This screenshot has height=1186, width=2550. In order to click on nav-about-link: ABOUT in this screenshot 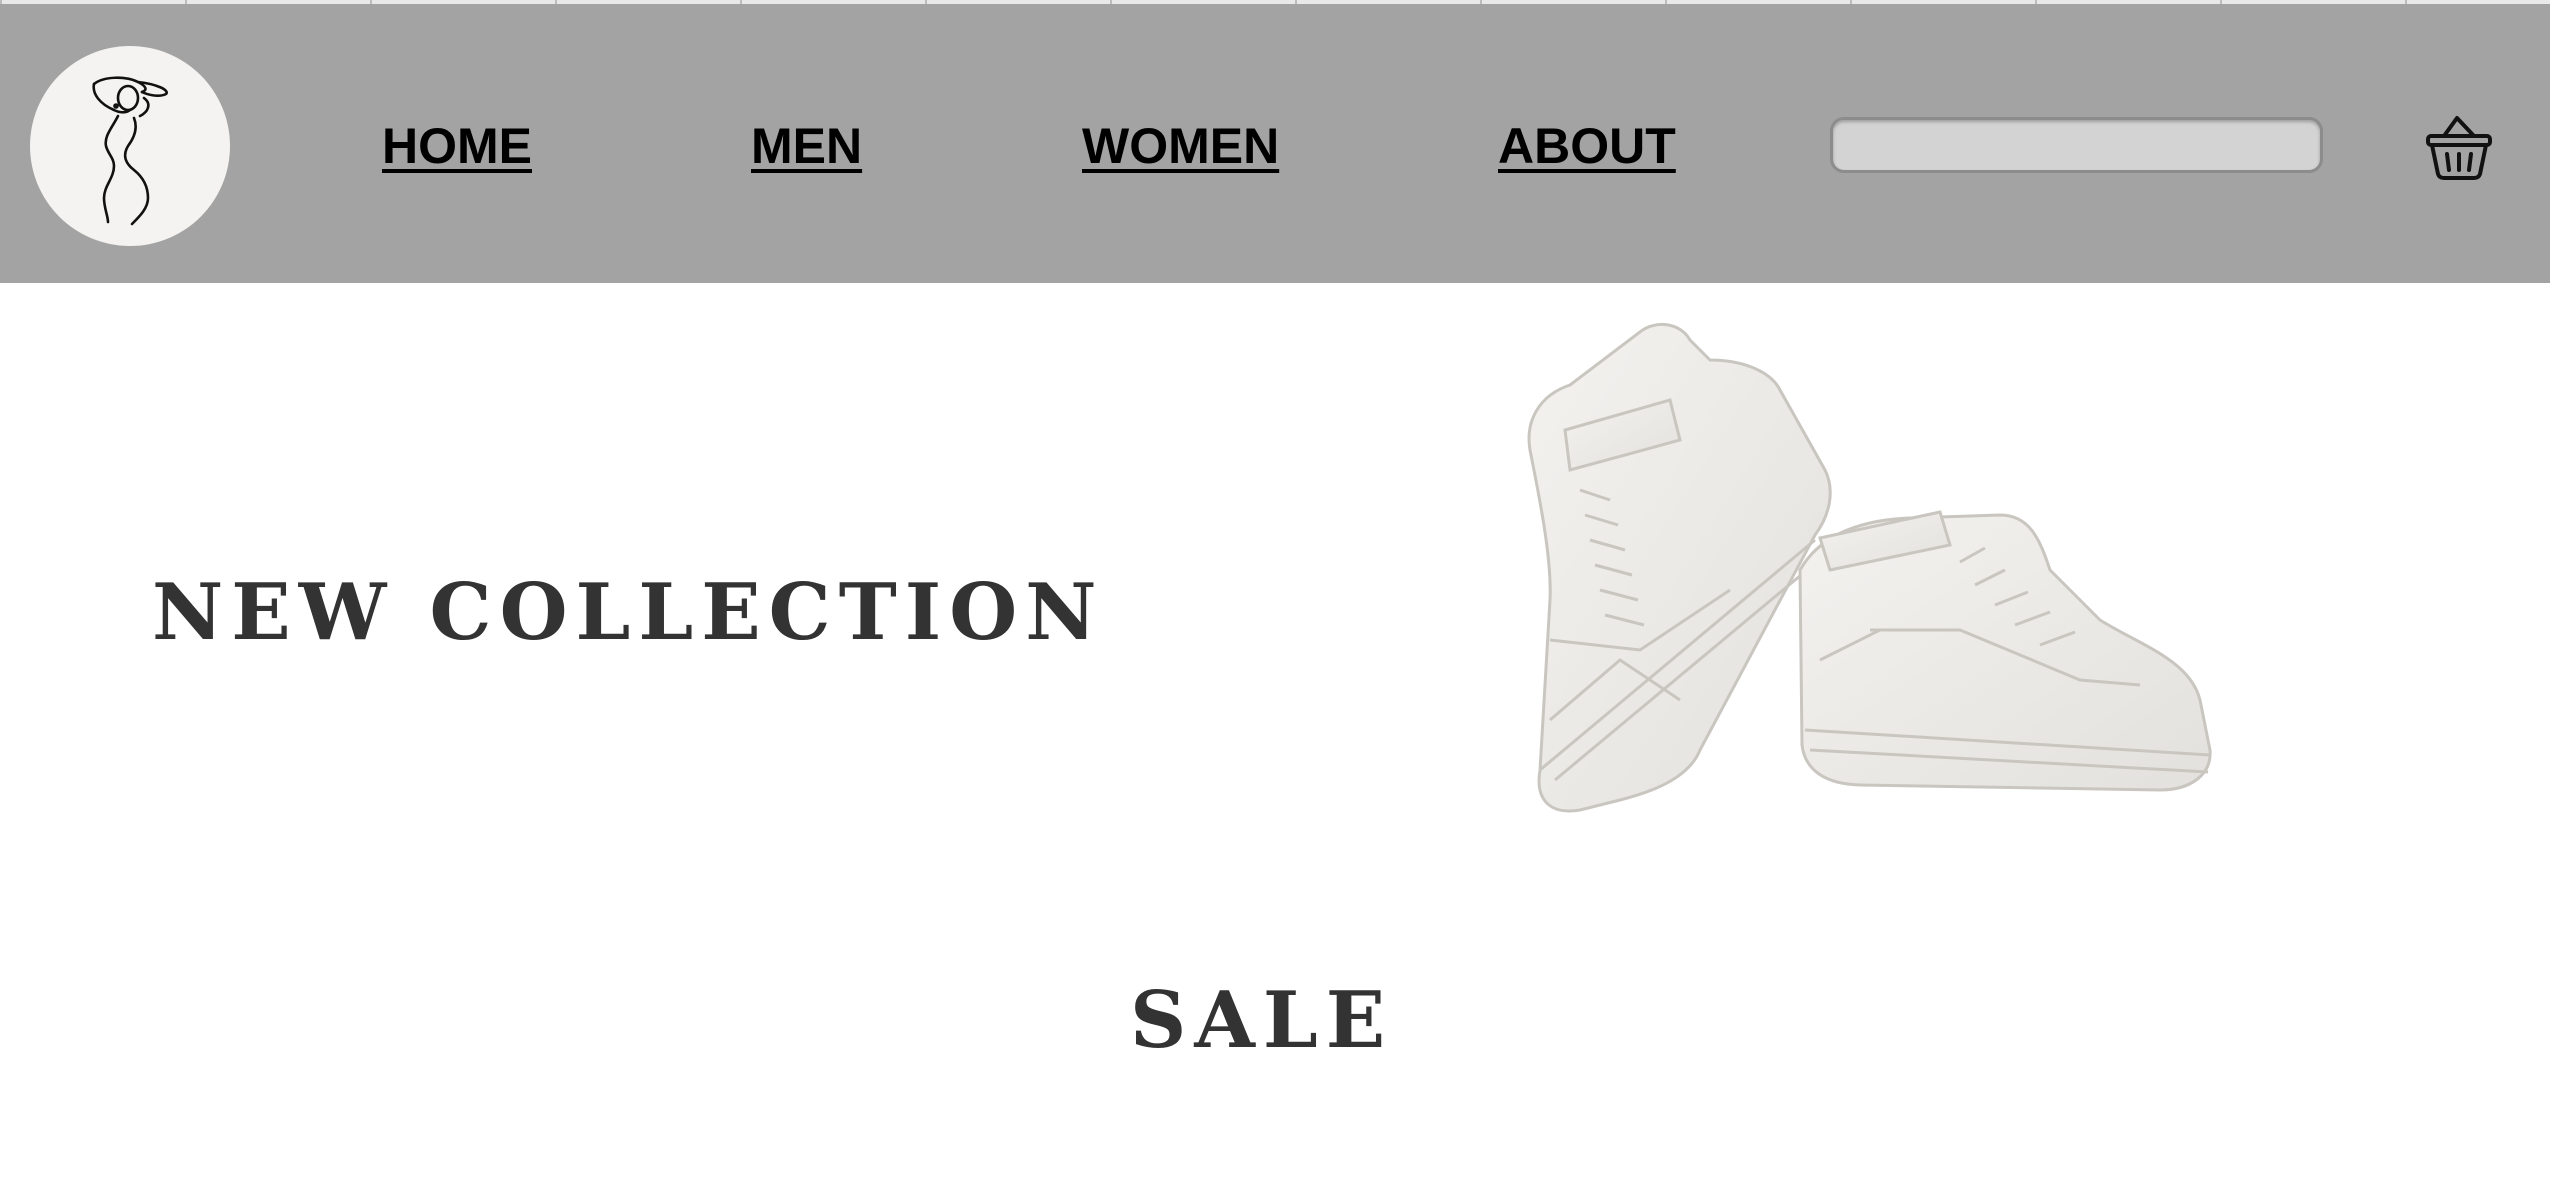, I will do `click(1587, 146)`.